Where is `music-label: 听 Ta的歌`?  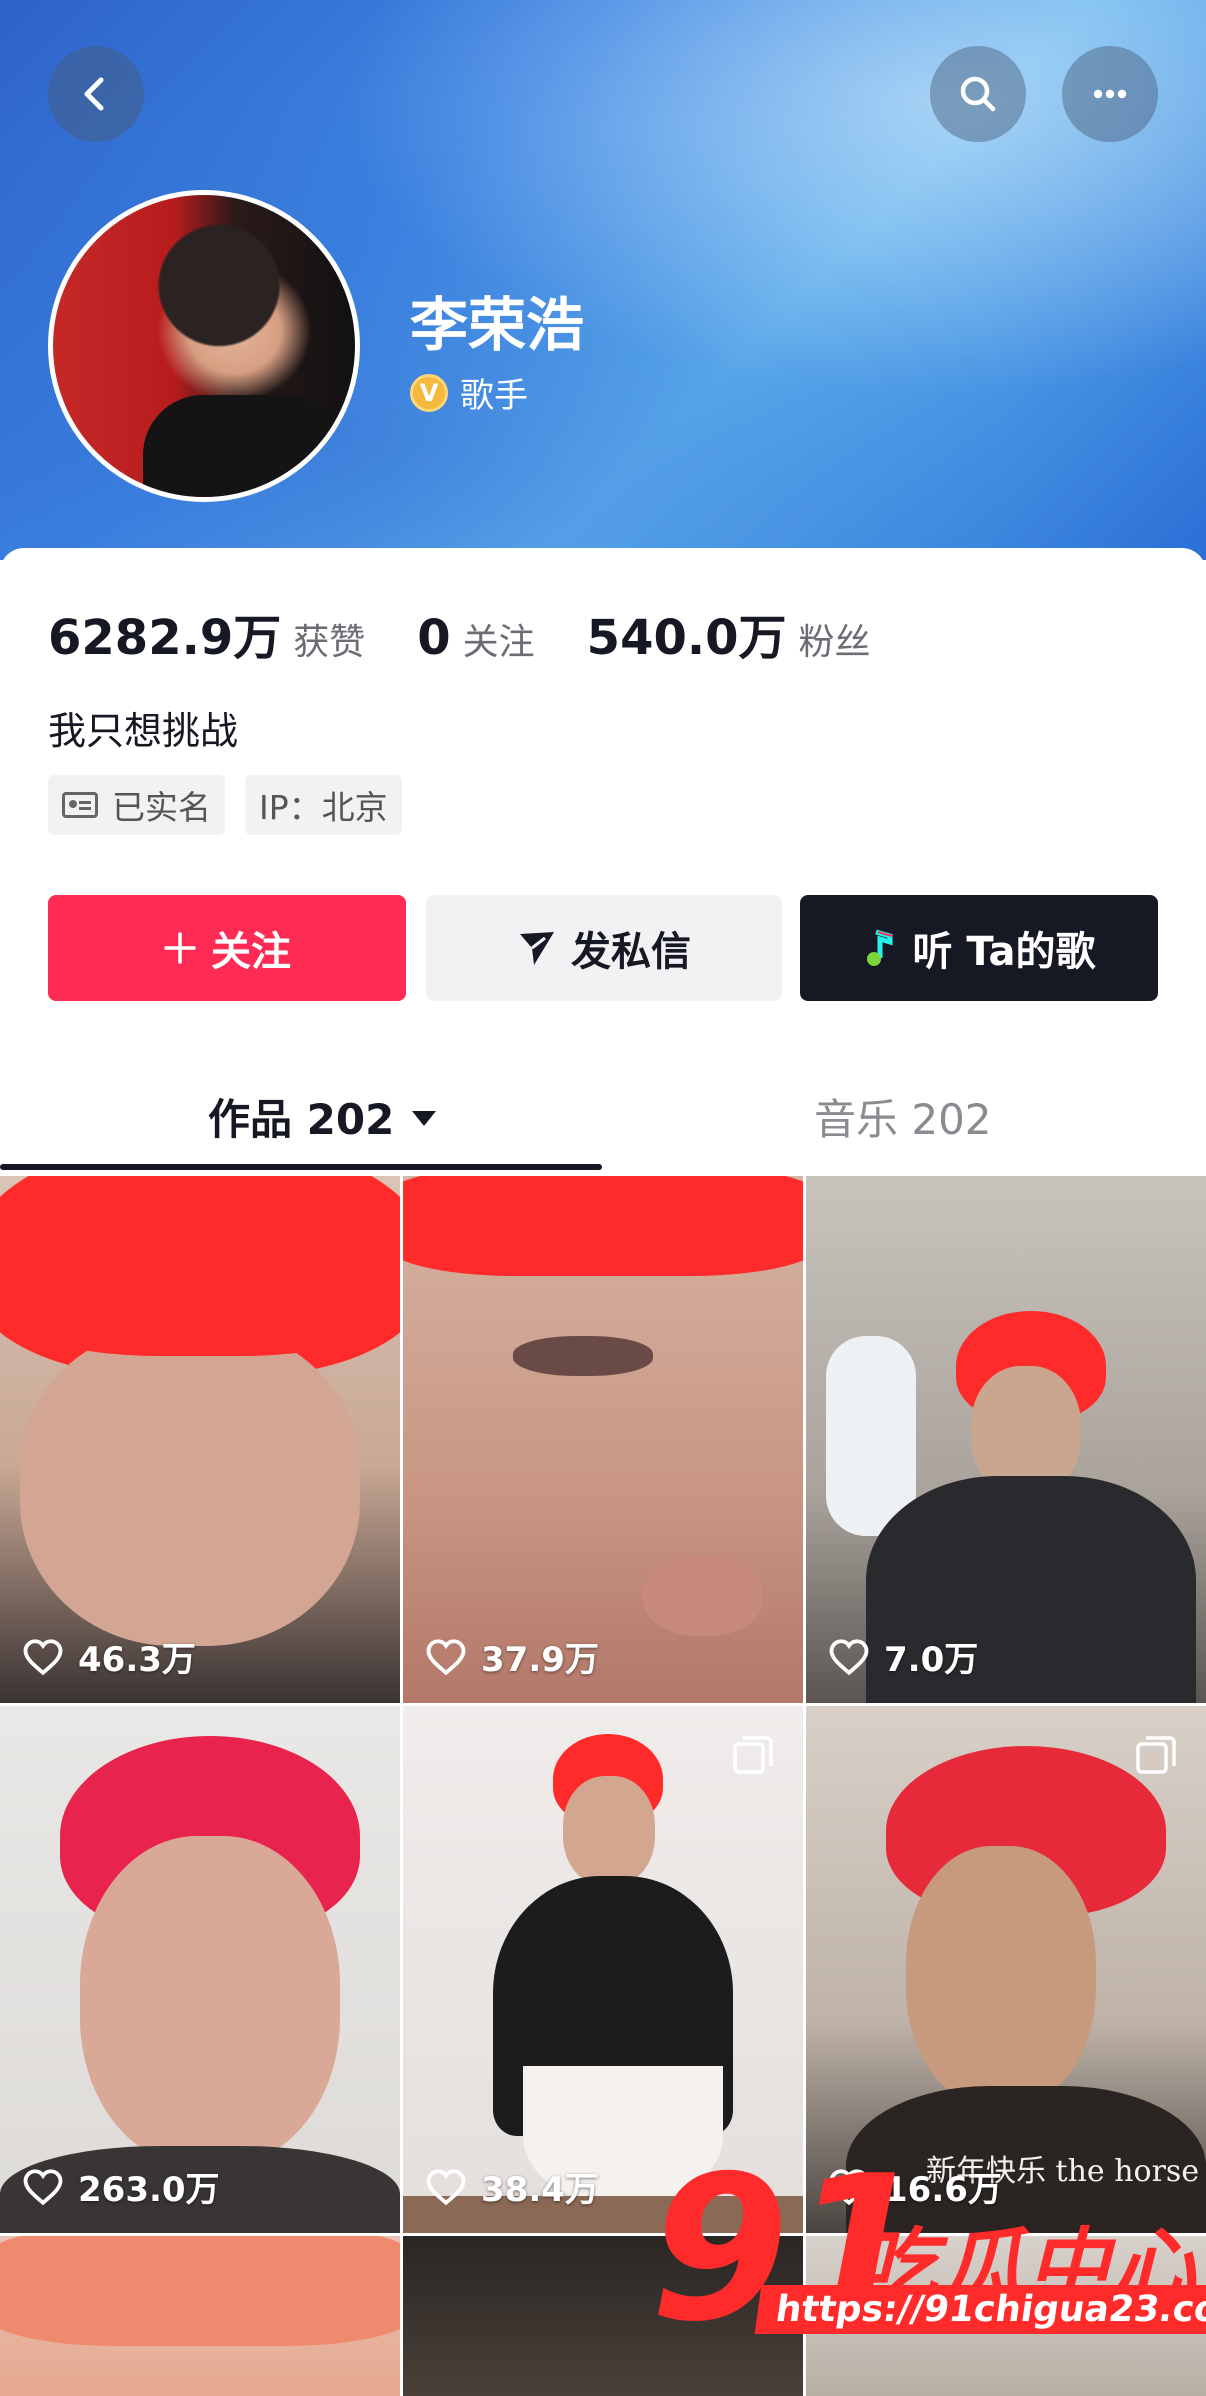 music-label: 听 Ta的歌 is located at coordinates (1004, 952).